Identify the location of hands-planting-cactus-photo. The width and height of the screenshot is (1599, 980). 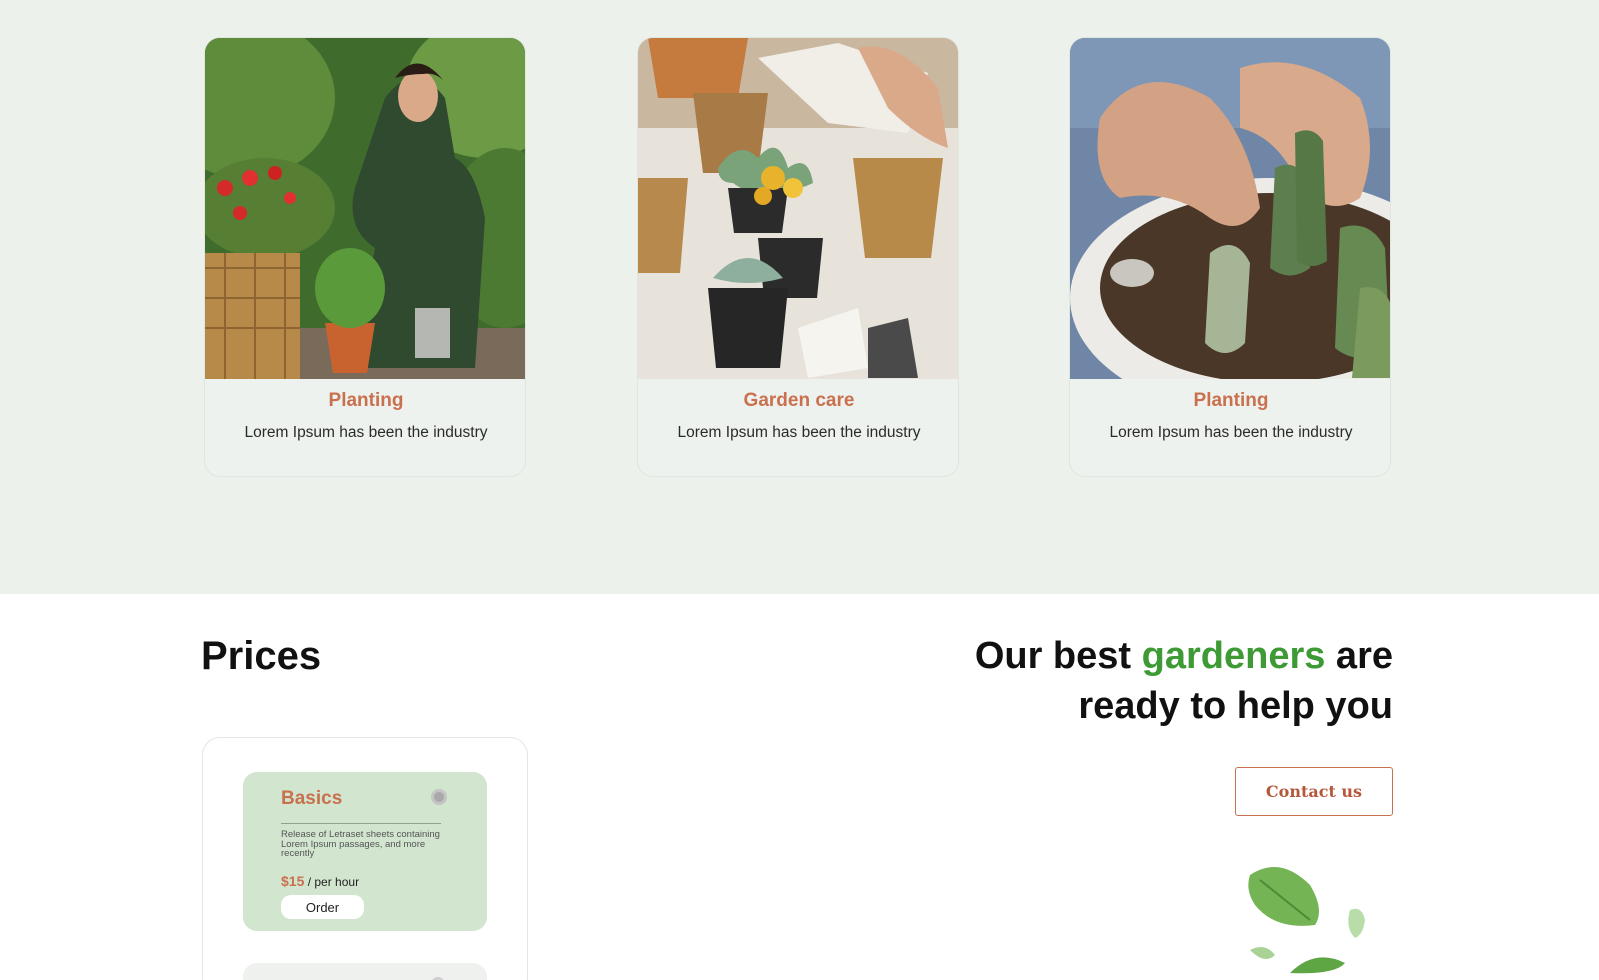
(1230, 208).